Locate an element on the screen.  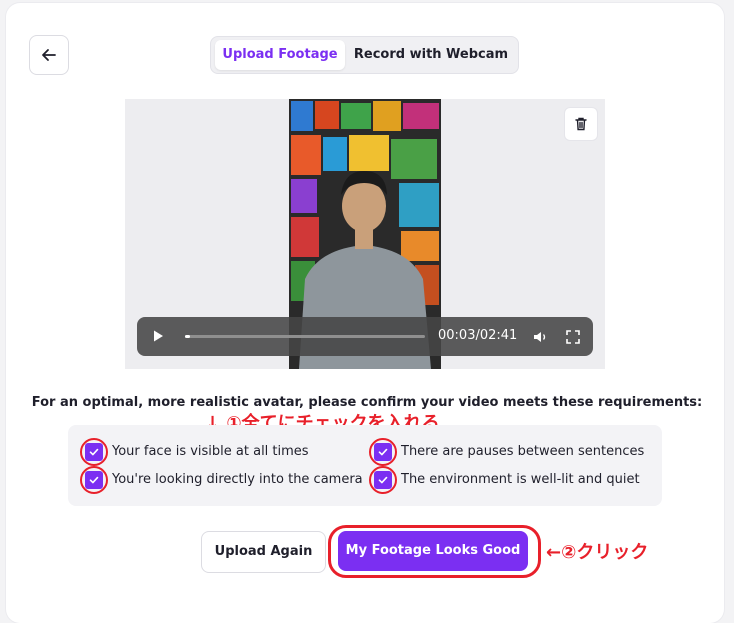
requirement-label: There are pauses between sentences is located at coordinates (523, 451).